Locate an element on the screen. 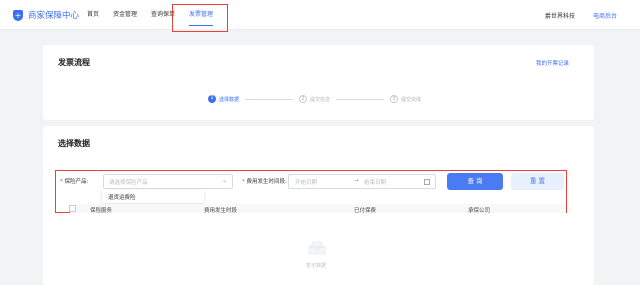 The height and width of the screenshot is (285, 640). chevron-down-icon: ⌄ is located at coordinates (224, 180).